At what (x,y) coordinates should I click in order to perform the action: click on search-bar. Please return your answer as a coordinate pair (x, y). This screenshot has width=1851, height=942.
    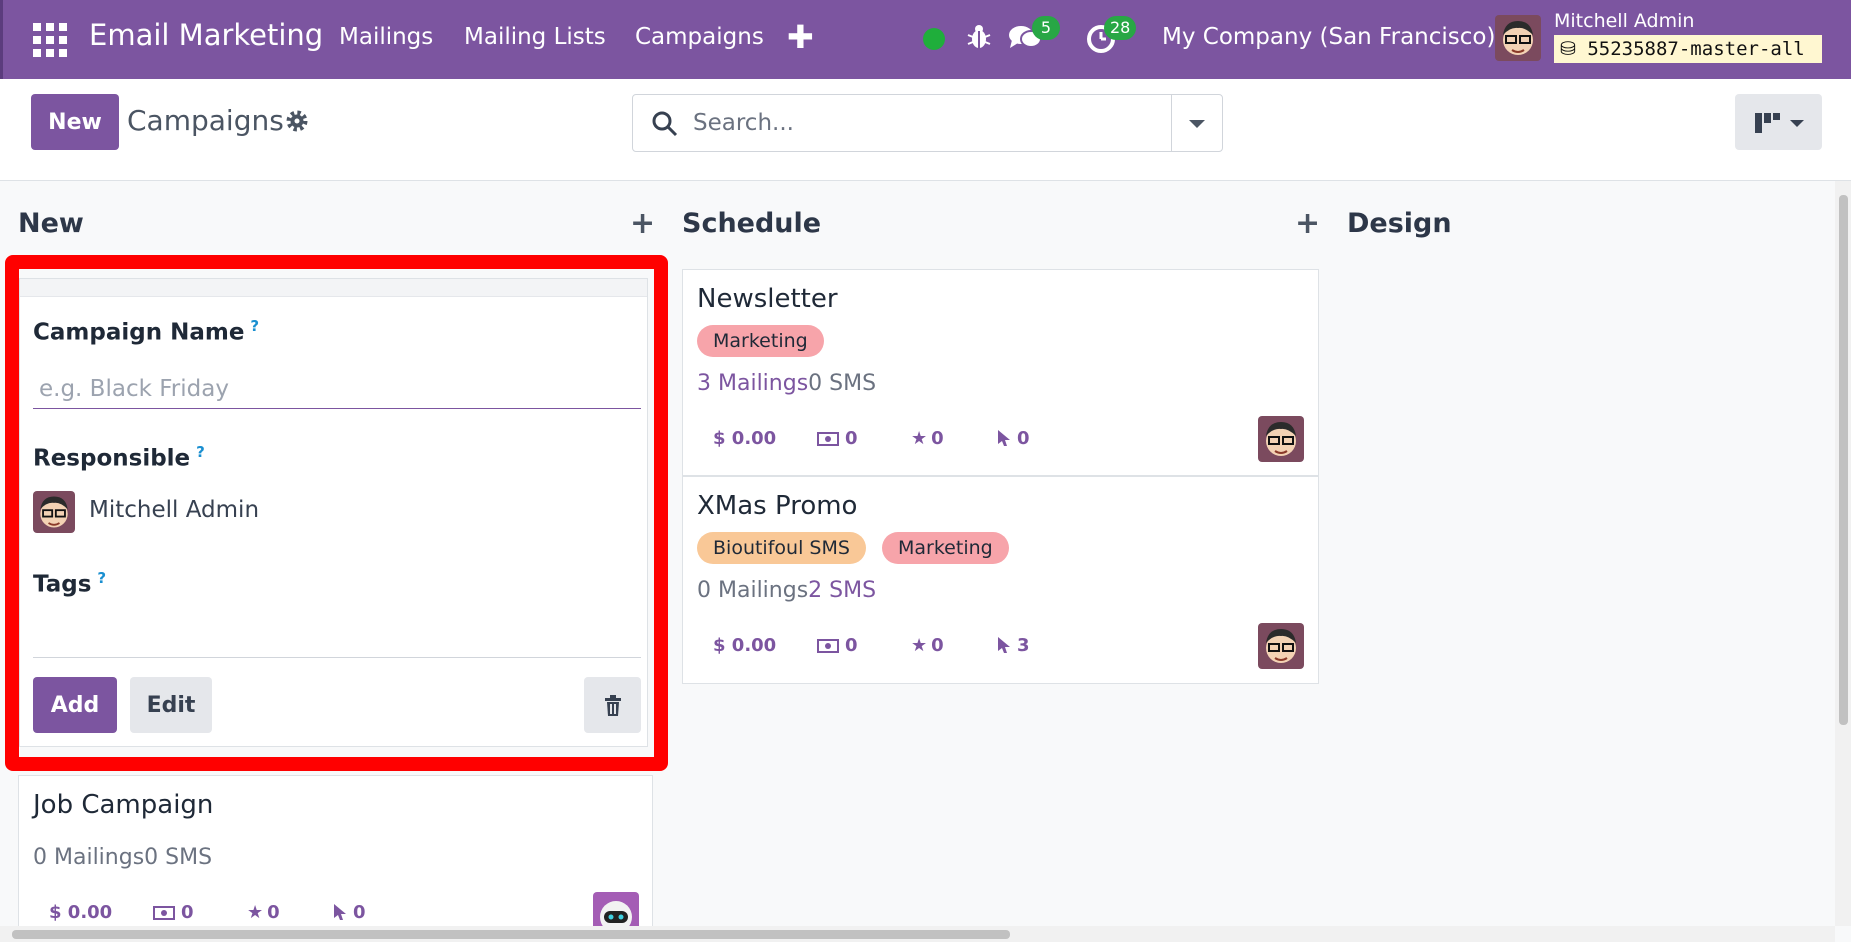
    Looking at the image, I should click on (927, 123).